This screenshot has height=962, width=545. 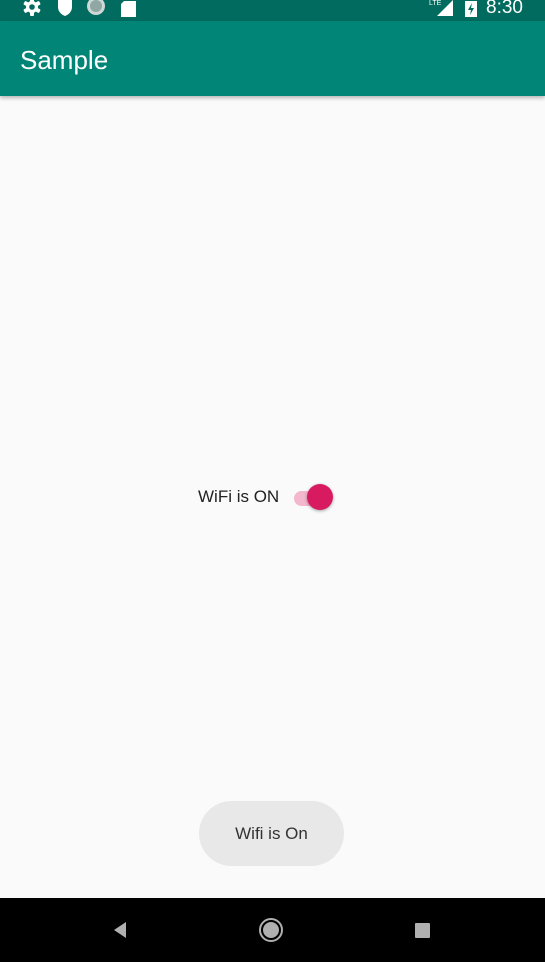 I want to click on recents-icon, so click(x=422, y=930).